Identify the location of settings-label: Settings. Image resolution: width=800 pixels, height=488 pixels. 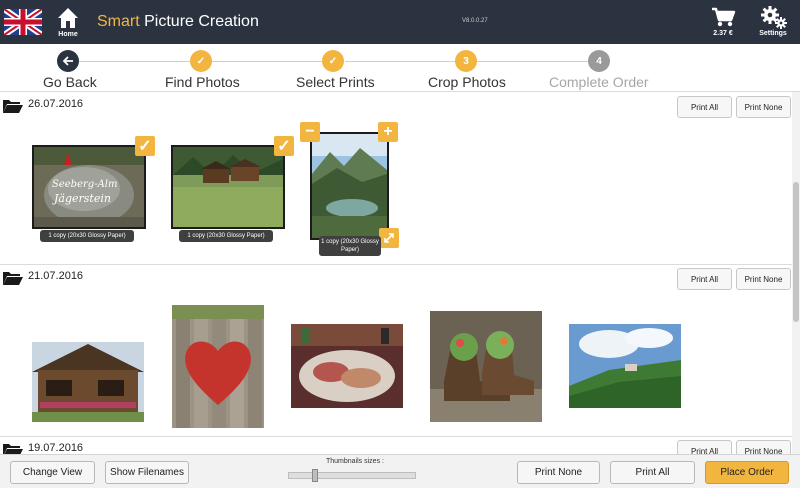
(773, 33).